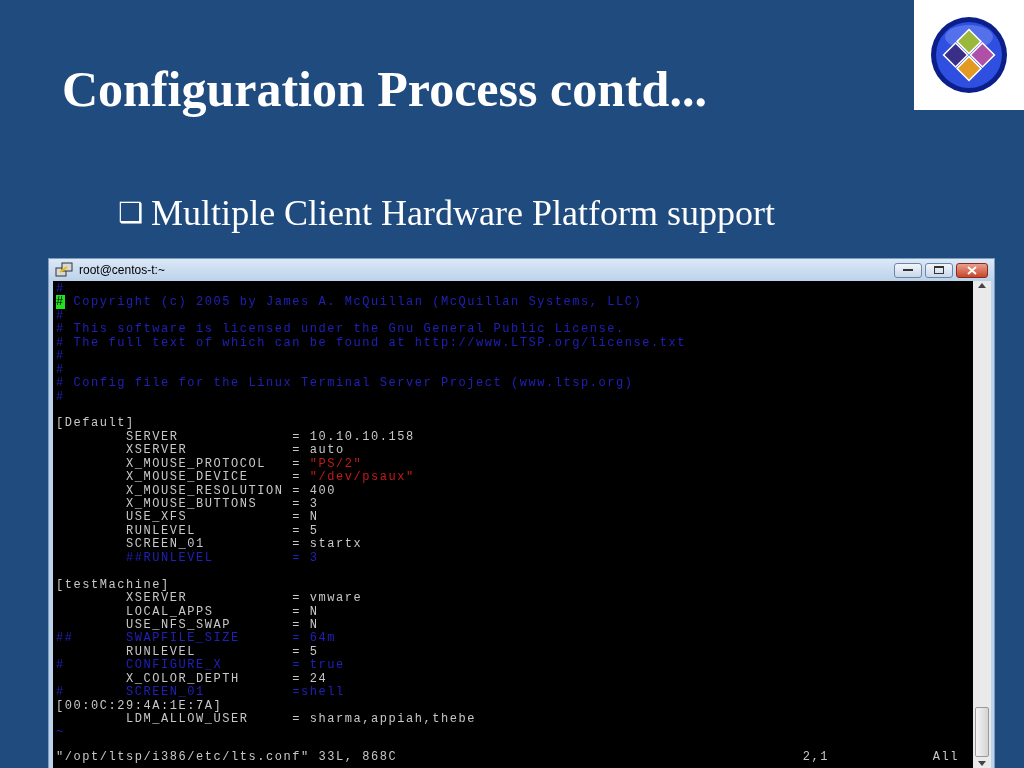  Describe the element at coordinates (122, 270) in the screenshot. I see `window-title: root@centos-t:~` at that location.